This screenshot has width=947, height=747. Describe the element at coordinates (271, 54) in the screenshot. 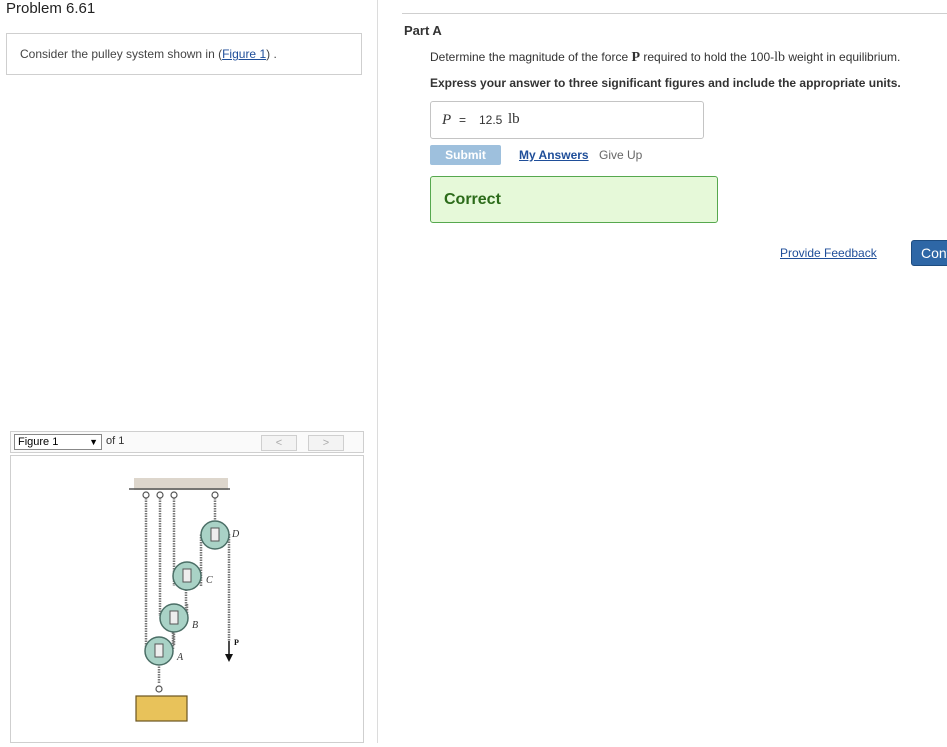

I see `intro-suffix: ) .` at that location.